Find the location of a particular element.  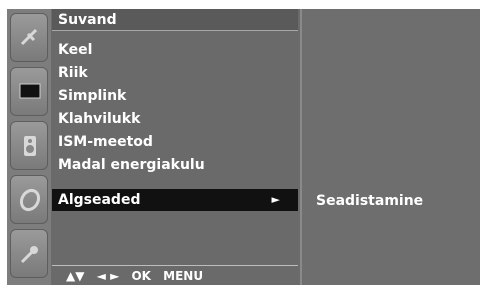

submenu-arrow-icon: ► is located at coordinates (275, 199).